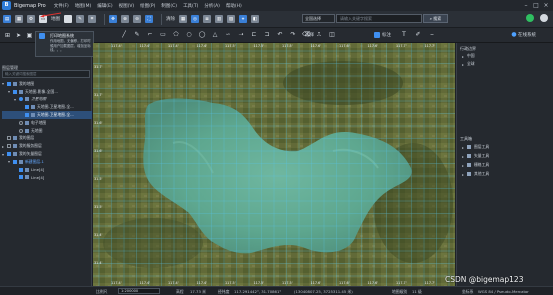 The height and width of the screenshot is (295, 553). I want to click on polygon-icon: ⬠, so click(176, 35).